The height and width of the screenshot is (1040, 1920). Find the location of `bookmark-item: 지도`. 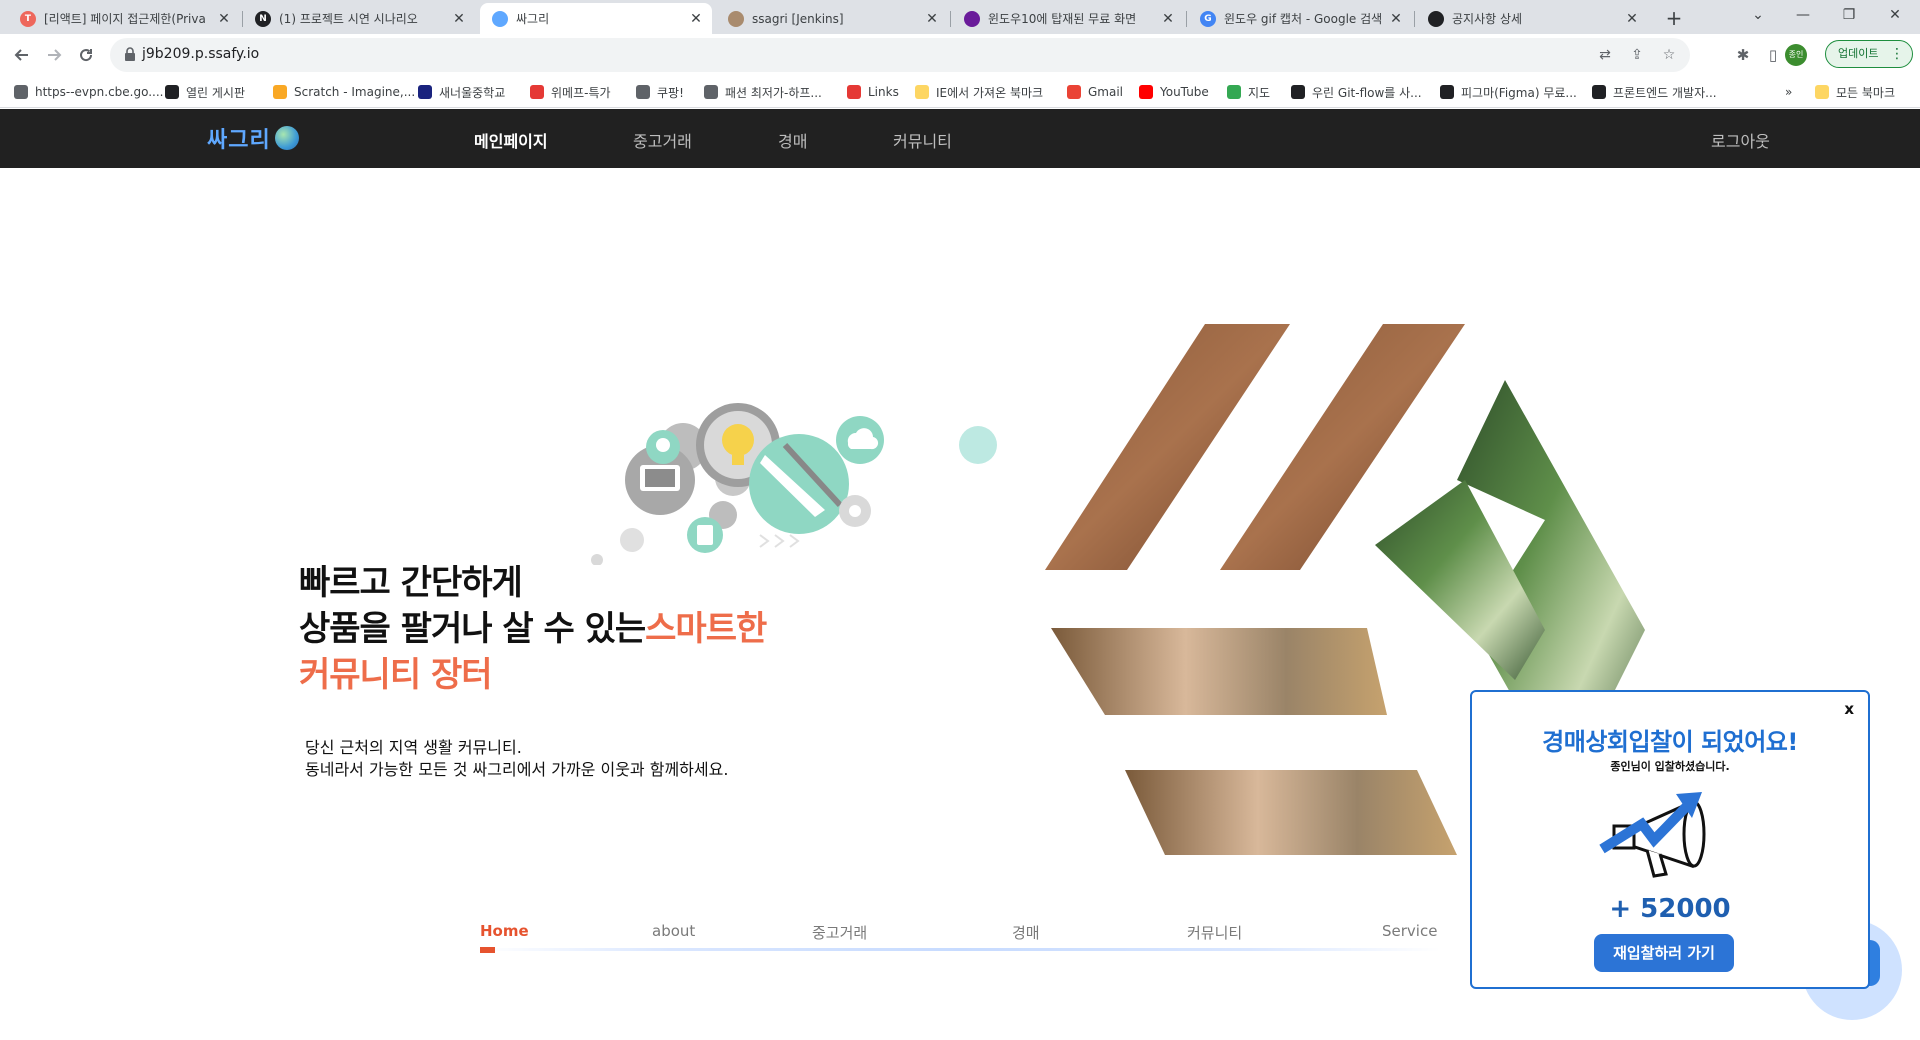

bookmark-item: 지도 is located at coordinates (1248, 92).